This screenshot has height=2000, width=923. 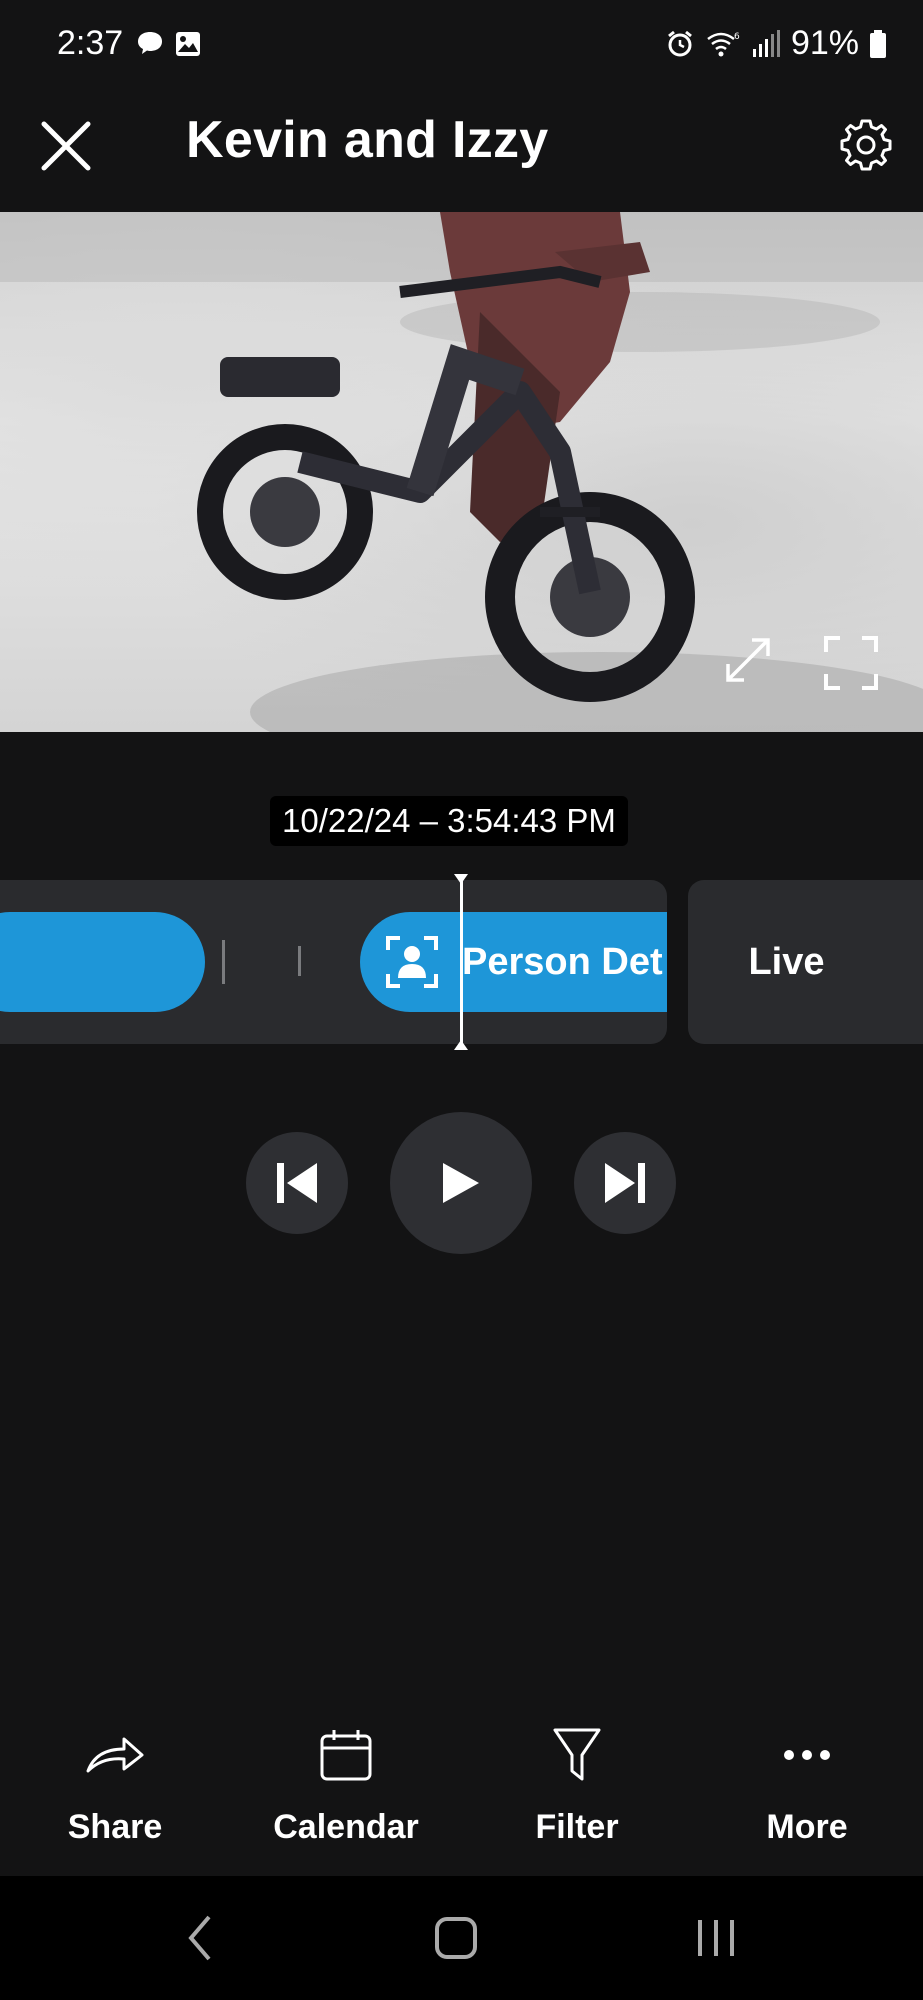 What do you see at coordinates (680, 43) in the screenshot?
I see `alarm-icon` at bounding box center [680, 43].